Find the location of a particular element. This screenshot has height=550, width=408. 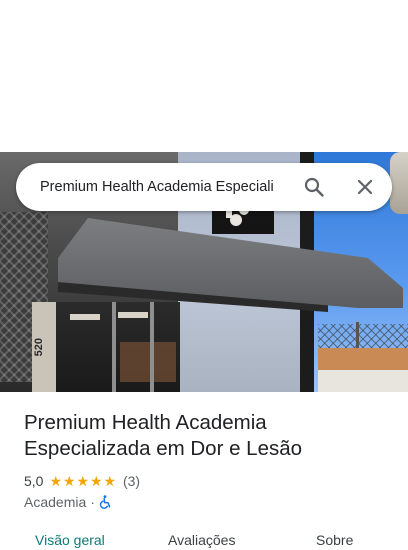

rating-value: 5,0 is located at coordinates (34, 481).